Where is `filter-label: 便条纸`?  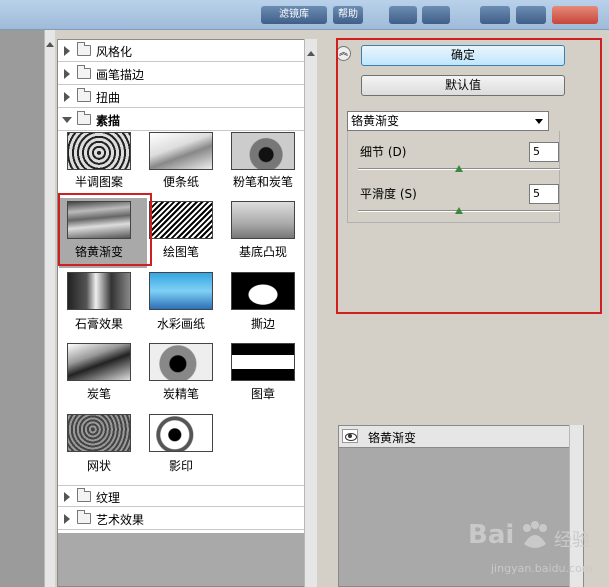 filter-label: 便条纸 is located at coordinates (180, 182).